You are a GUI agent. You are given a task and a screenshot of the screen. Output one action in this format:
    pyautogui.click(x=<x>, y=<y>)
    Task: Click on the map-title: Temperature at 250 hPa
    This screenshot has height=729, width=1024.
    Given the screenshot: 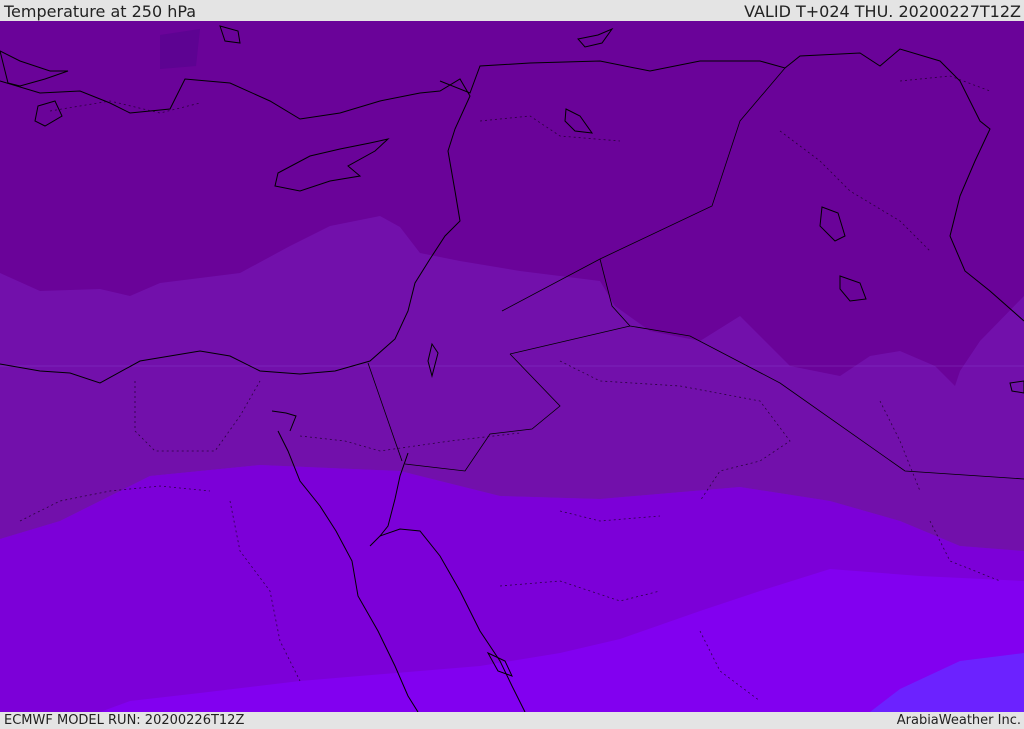 What is the action you would take?
    pyautogui.click(x=100, y=11)
    